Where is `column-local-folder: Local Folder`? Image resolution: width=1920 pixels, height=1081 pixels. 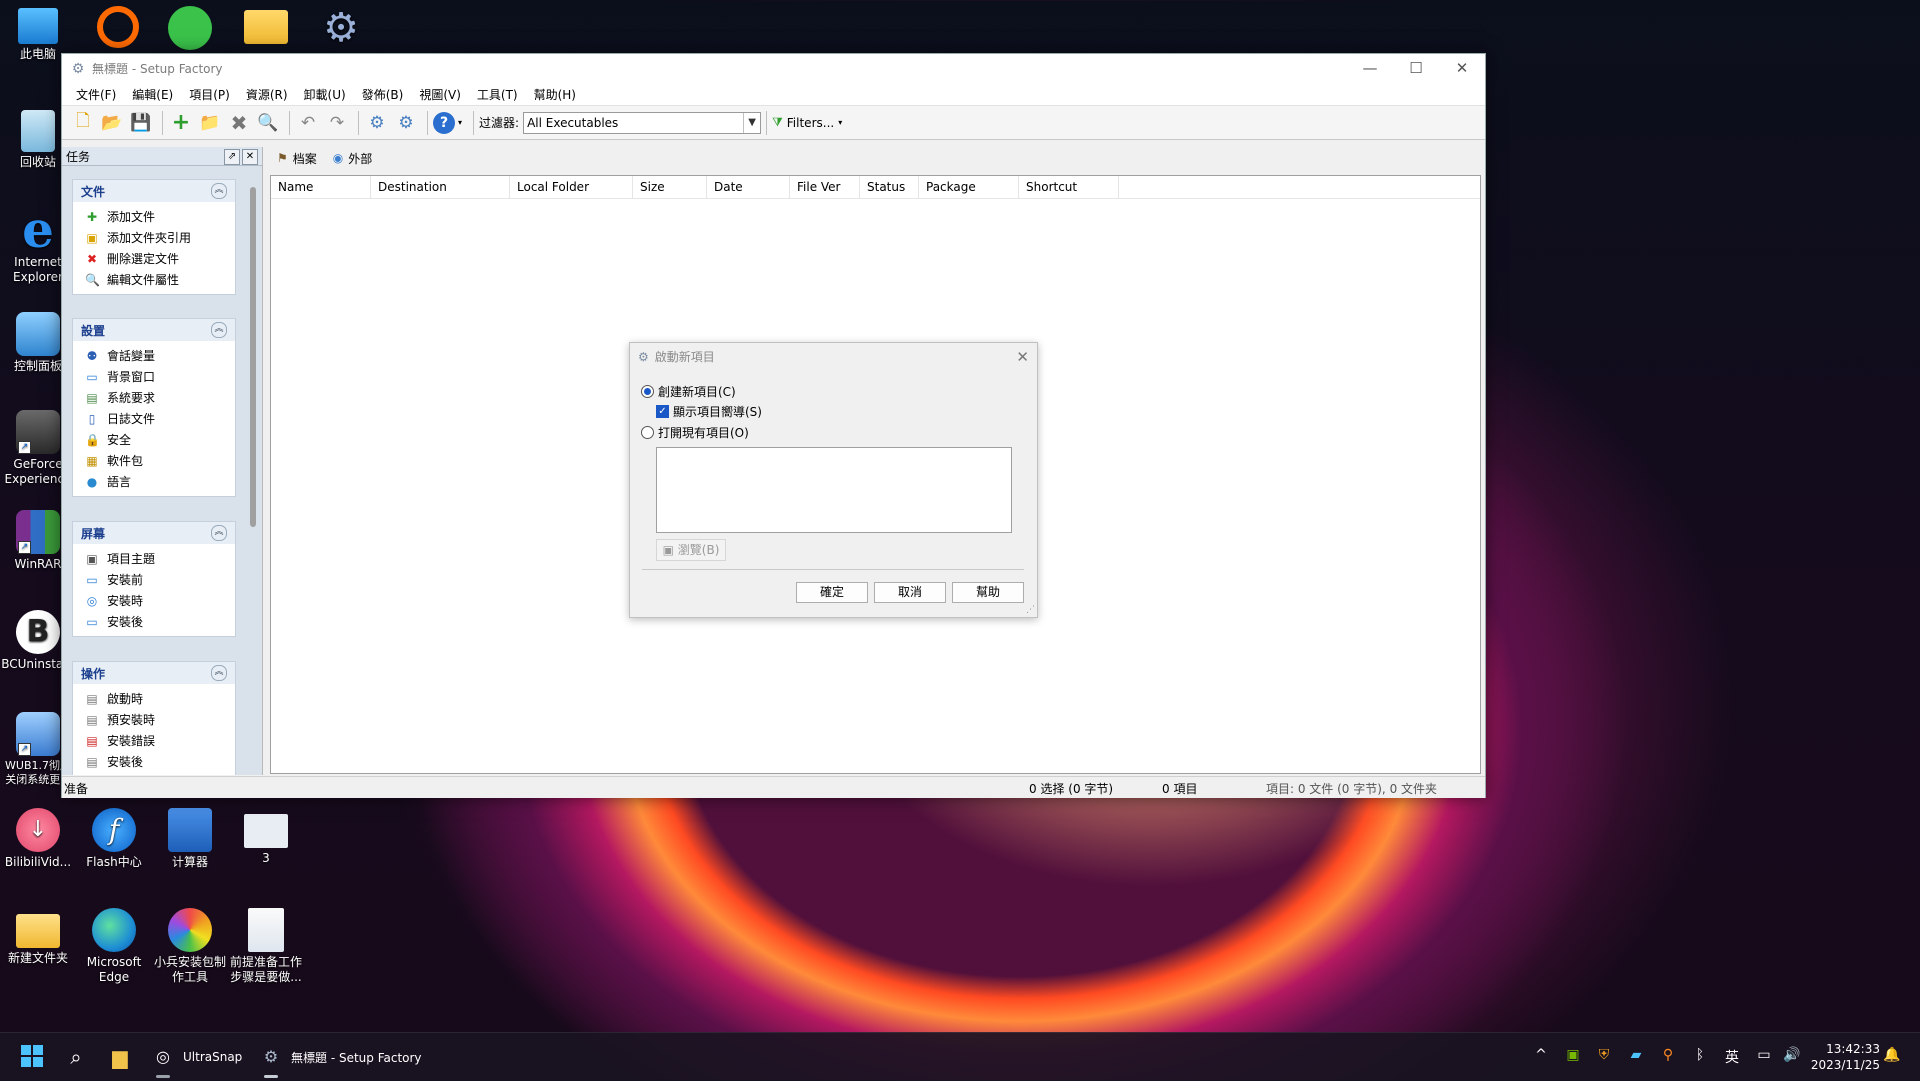 column-local-folder: Local Folder is located at coordinates (571, 187).